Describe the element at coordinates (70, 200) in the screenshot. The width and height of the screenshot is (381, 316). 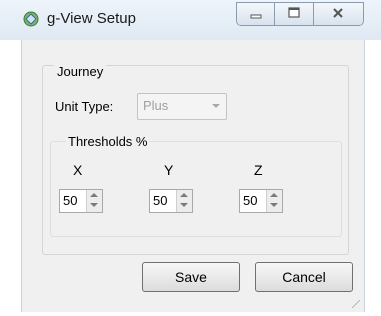
I see `threshold-x-value: 50` at that location.